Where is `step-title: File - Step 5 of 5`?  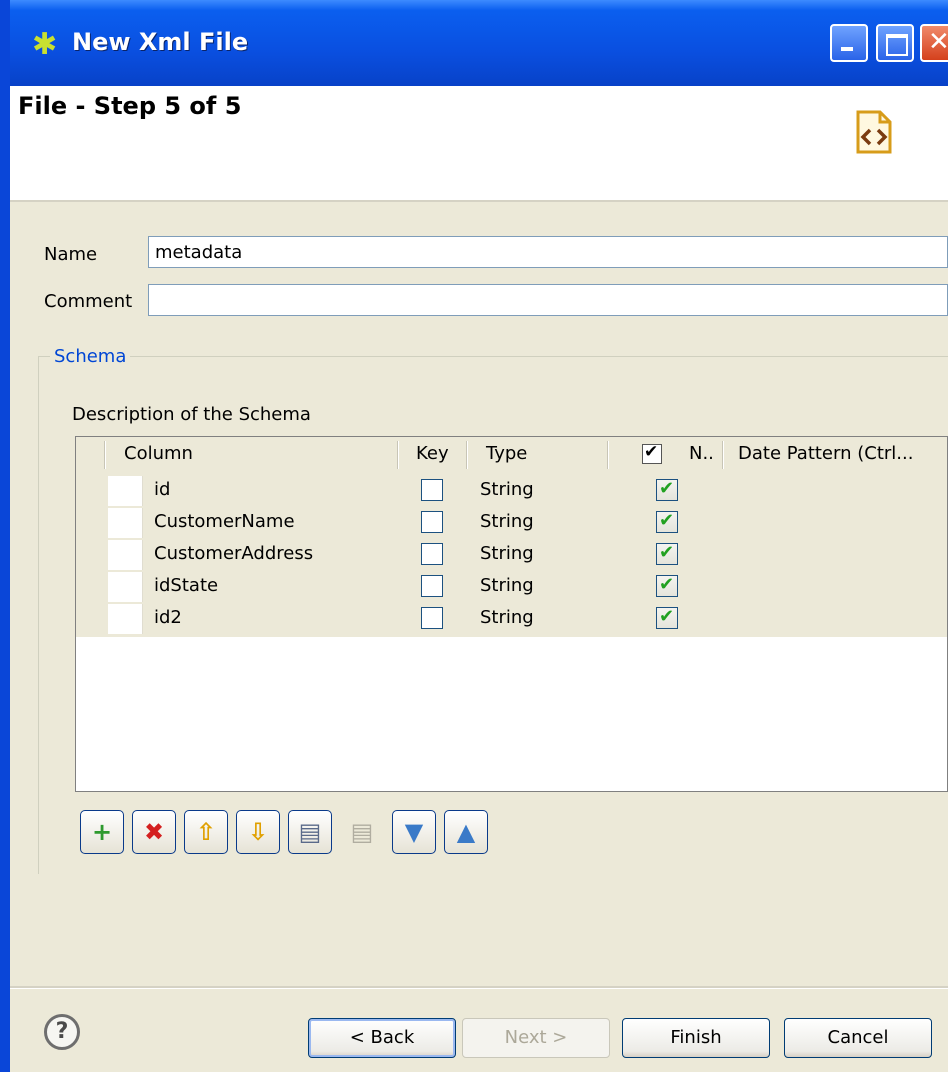
step-title: File - Step 5 of 5 is located at coordinates (130, 106).